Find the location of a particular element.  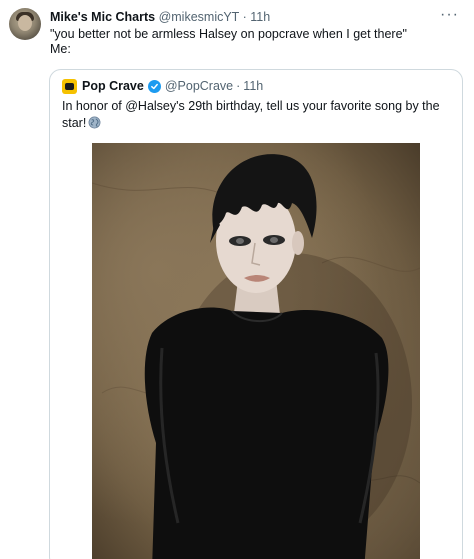

author-handle: @mikesmicYT is located at coordinates (199, 17).